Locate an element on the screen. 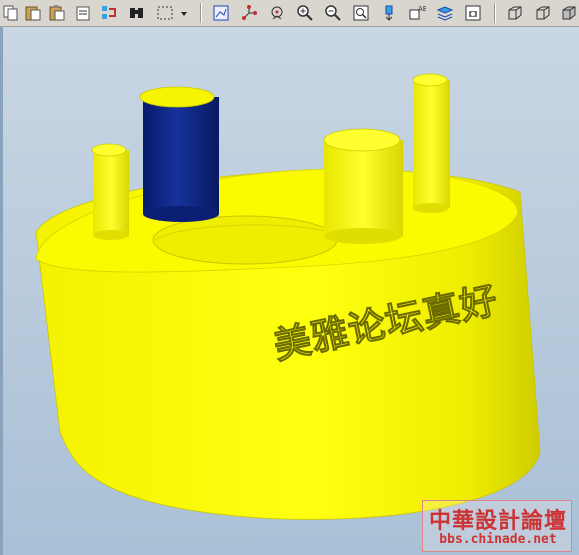 This screenshot has height=555, width=579. top-pocket is located at coordinates (245, 240).